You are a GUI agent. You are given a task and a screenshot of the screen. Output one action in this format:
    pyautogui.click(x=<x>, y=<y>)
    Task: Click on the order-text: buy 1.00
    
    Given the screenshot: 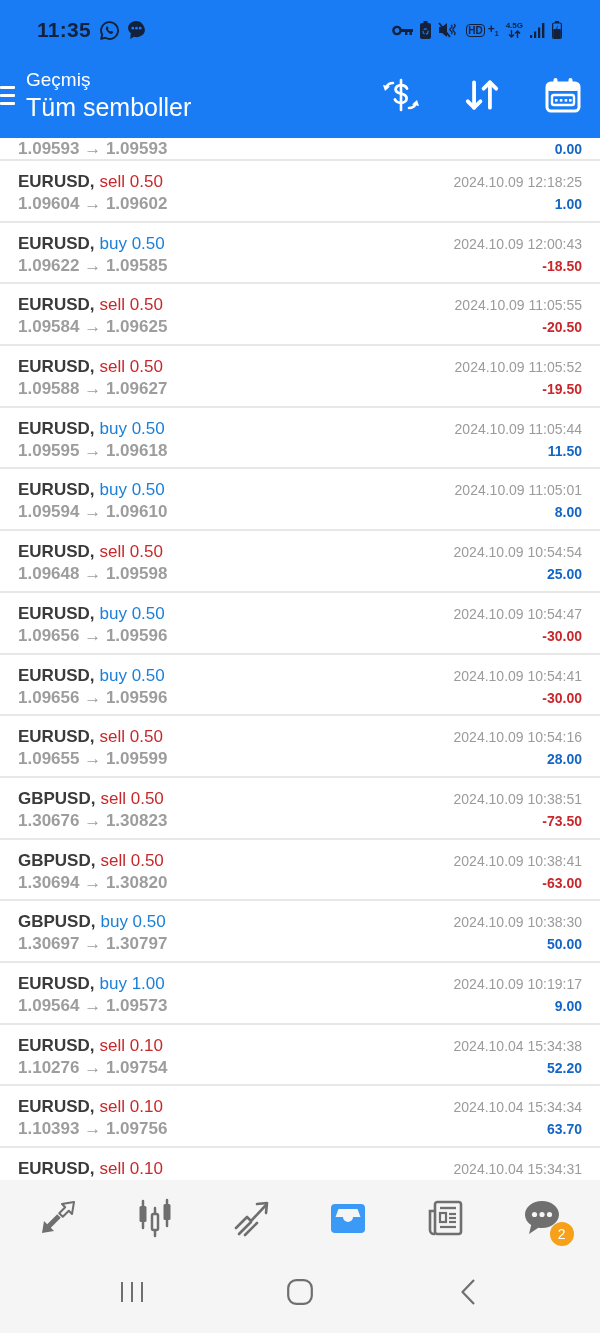 What is the action you would take?
    pyautogui.click(x=132, y=983)
    